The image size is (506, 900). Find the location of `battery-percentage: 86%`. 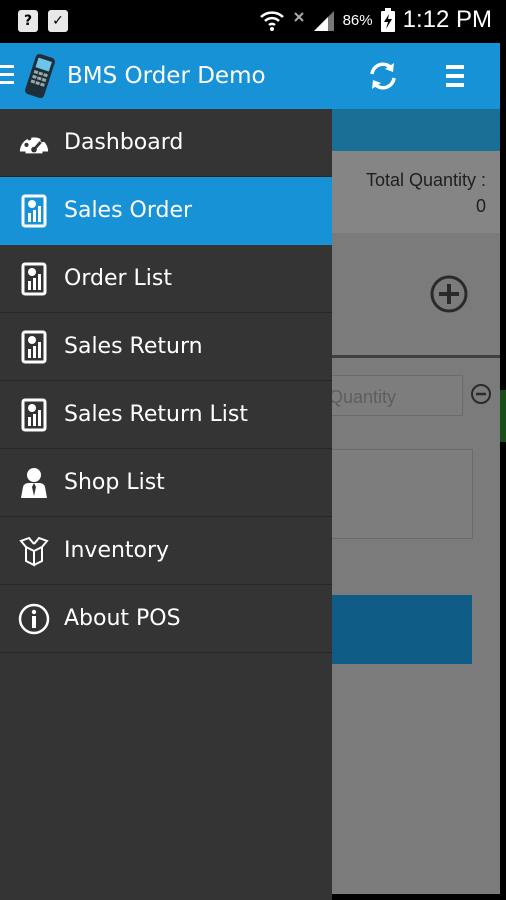

battery-percentage: 86% is located at coordinates (357, 20).